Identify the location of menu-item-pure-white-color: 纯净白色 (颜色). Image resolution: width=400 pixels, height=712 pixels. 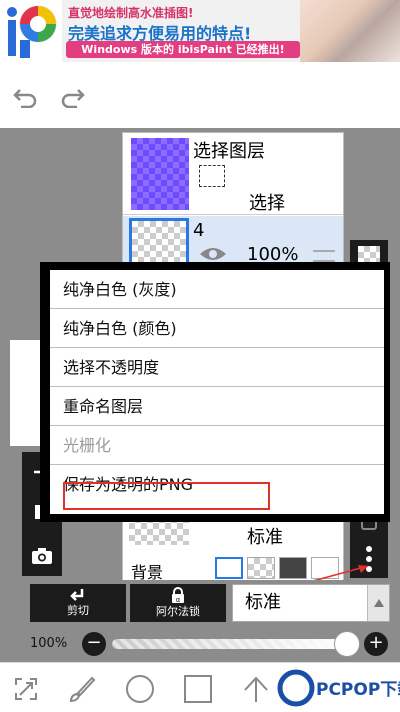
(217, 328).